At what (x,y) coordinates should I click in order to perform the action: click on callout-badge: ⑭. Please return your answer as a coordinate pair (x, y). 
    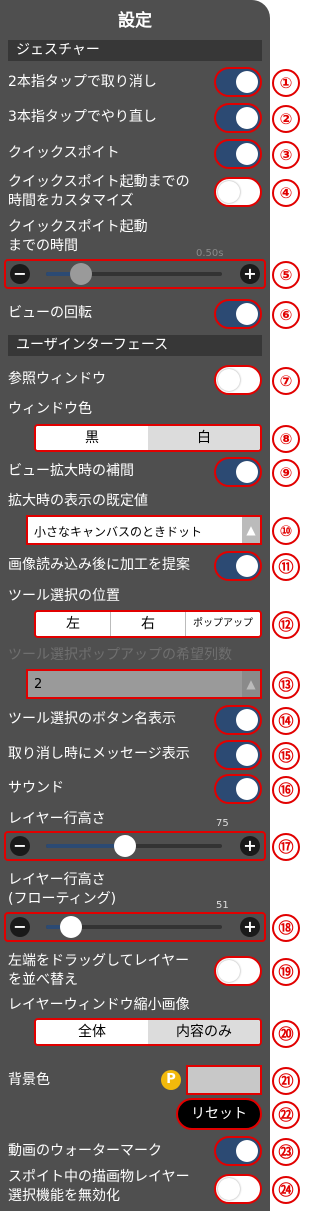
    Looking at the image, I should click on (286, 721).